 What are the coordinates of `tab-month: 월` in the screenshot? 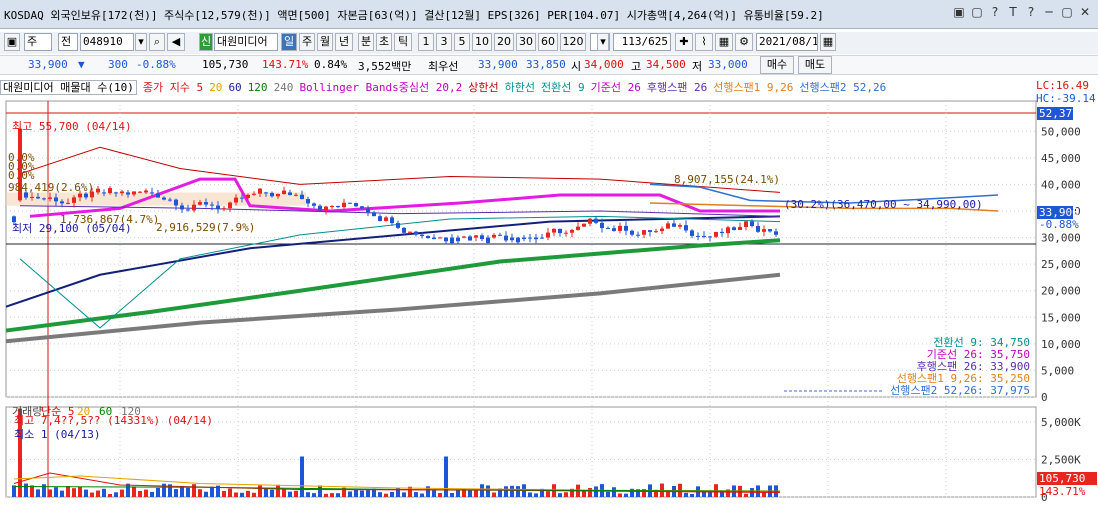 It's located at (325, 42).